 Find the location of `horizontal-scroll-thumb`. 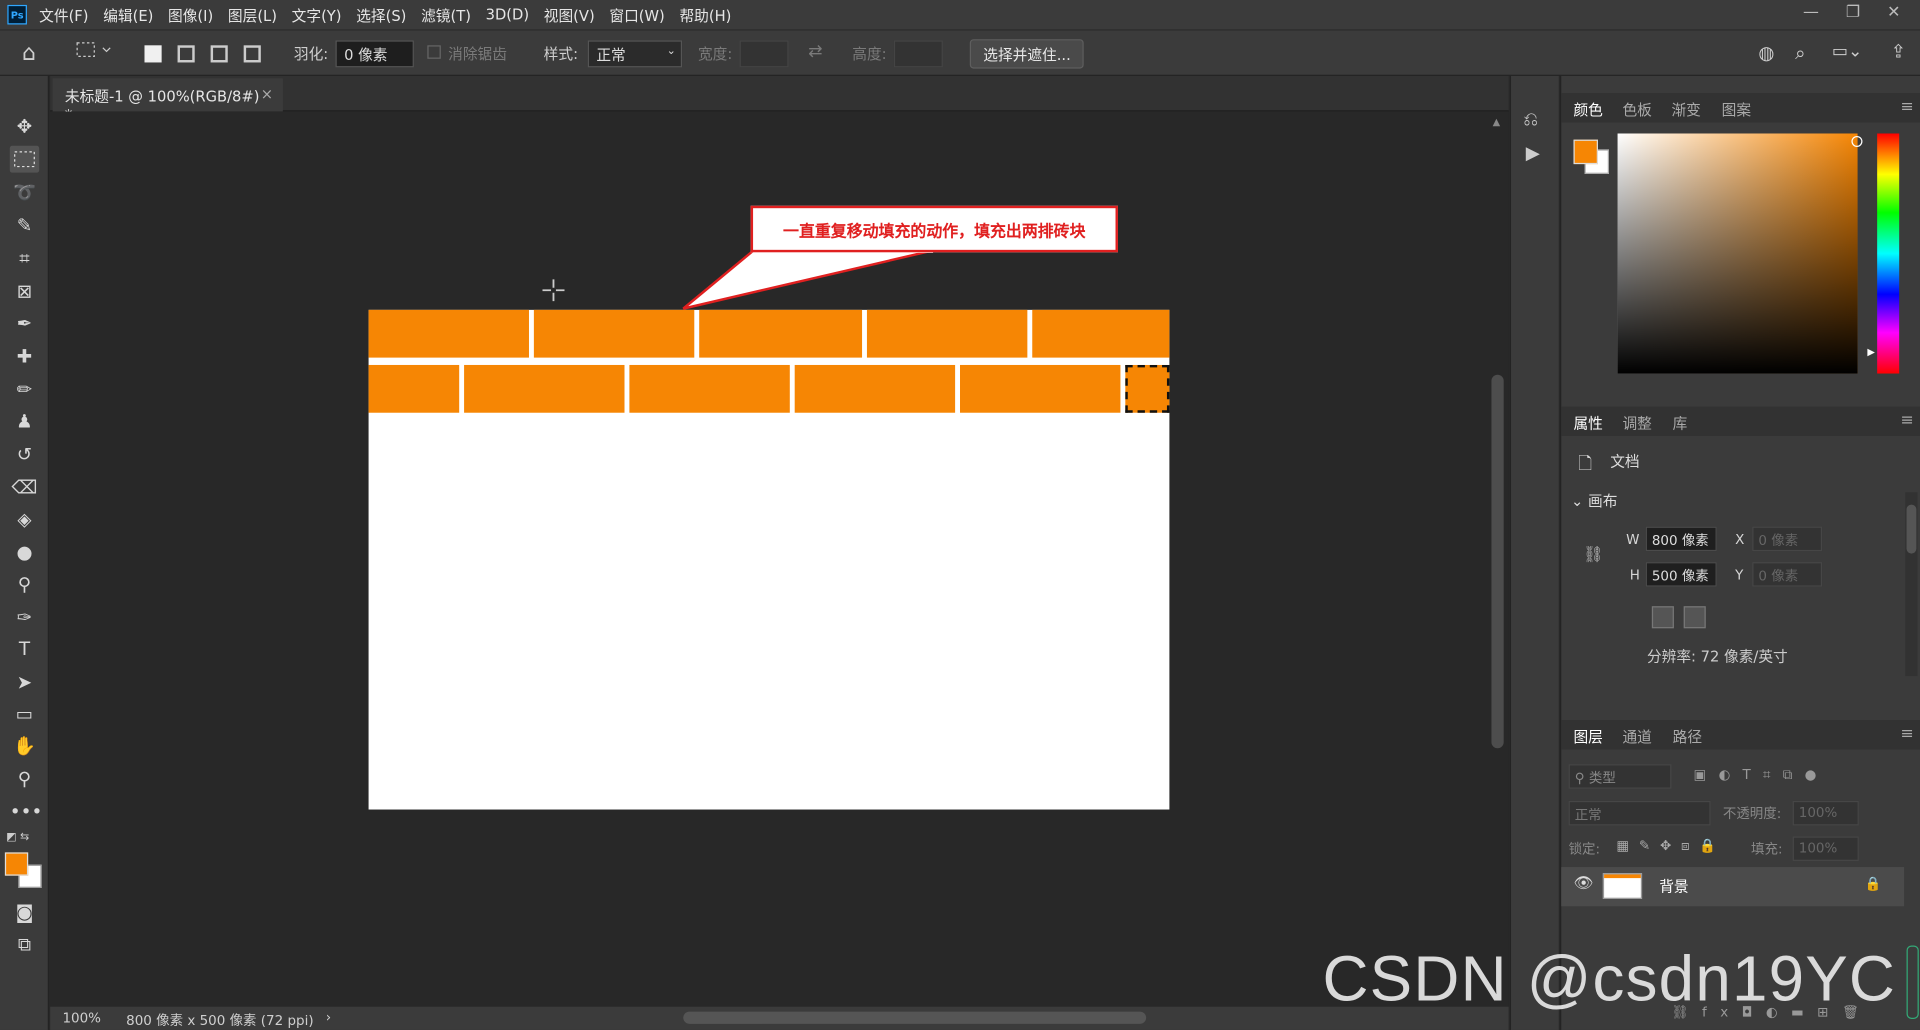

horizontal-scroll-thumb is located at coordinates (915, 1017).